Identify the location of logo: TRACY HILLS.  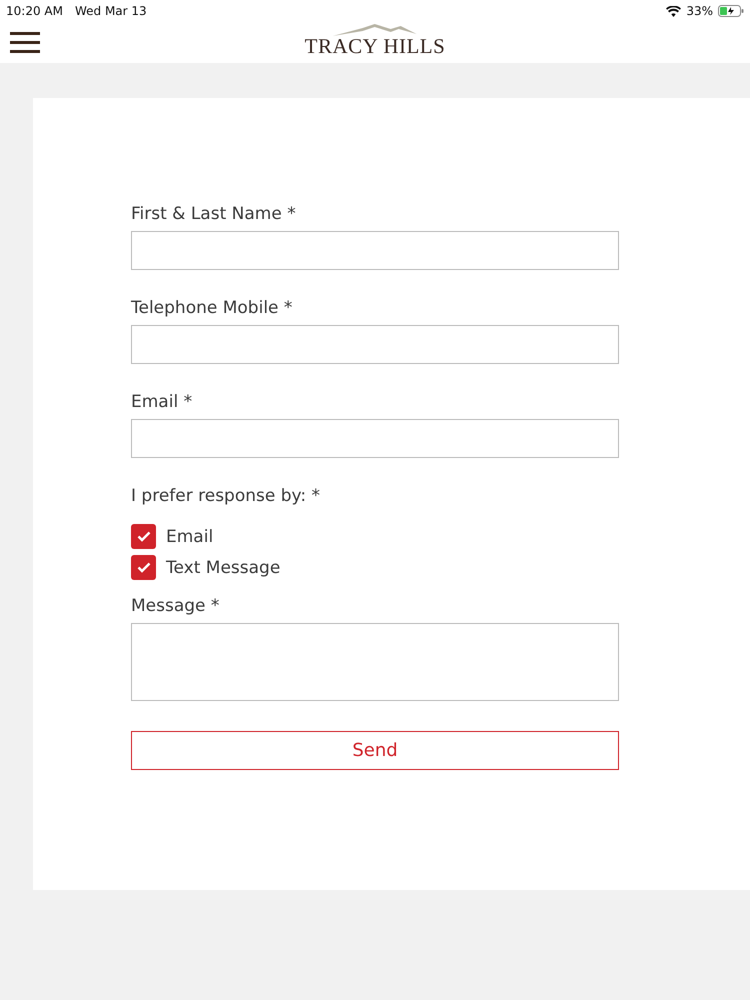
(375, 46).